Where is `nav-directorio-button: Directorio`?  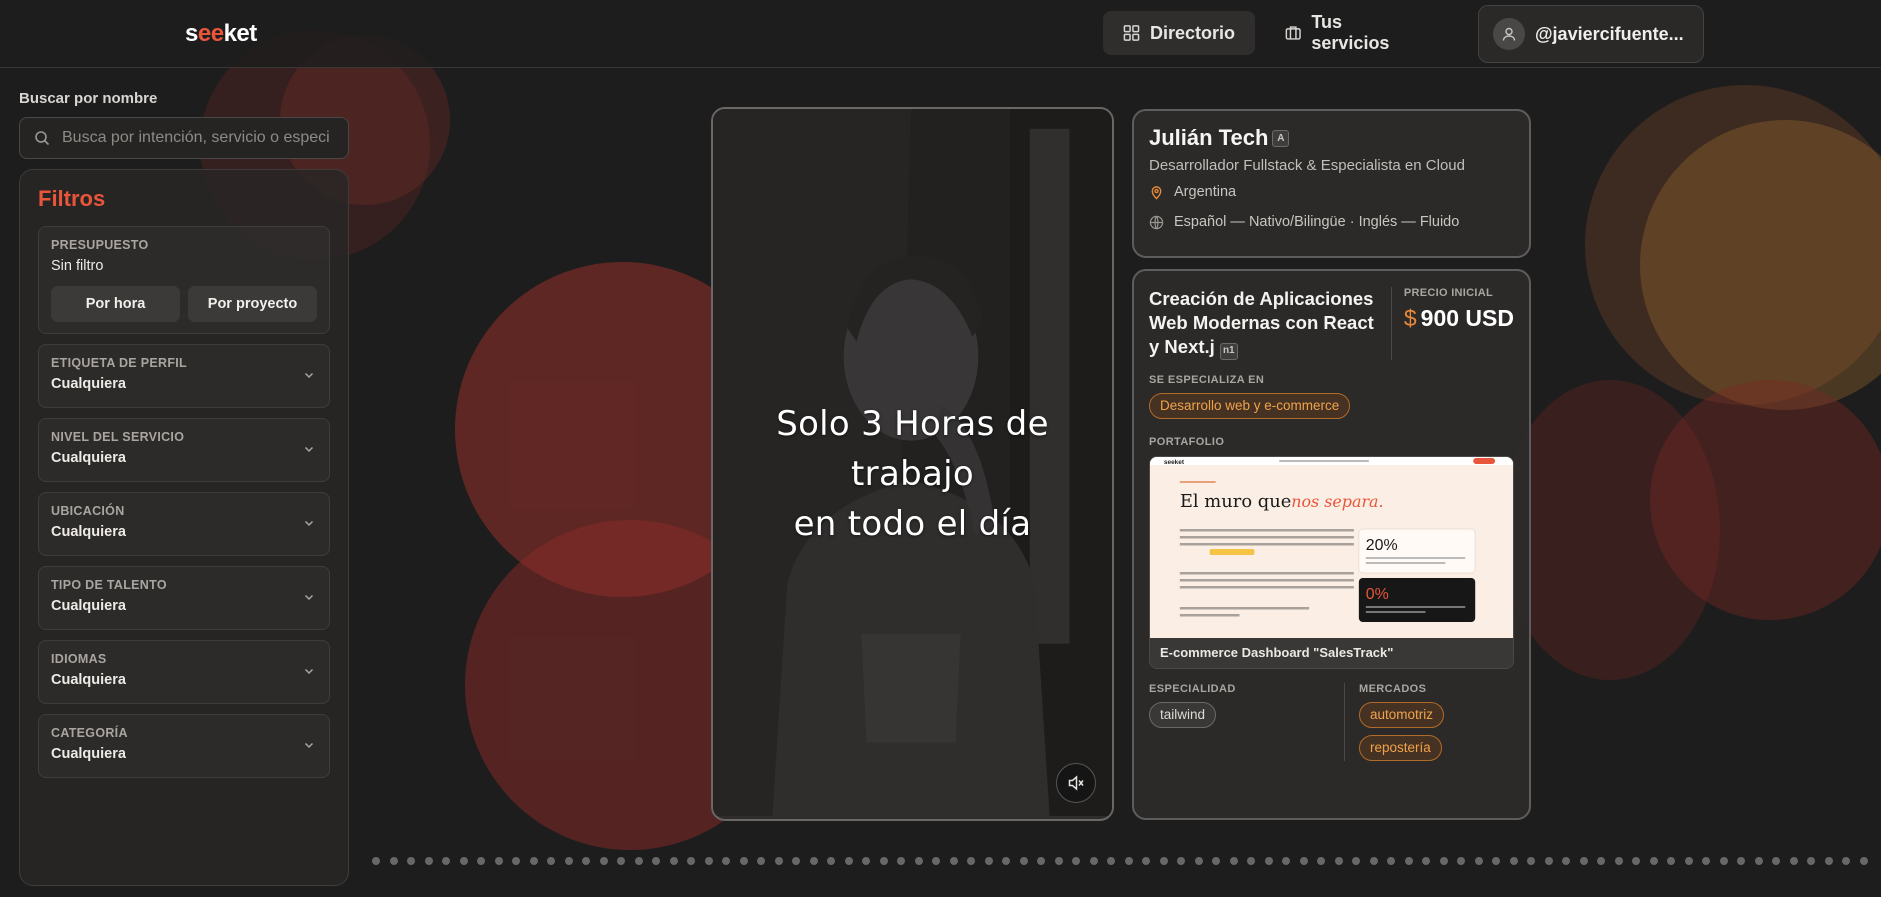 nav-directorio-button: Directorio is located at coordinates (1179, 33).